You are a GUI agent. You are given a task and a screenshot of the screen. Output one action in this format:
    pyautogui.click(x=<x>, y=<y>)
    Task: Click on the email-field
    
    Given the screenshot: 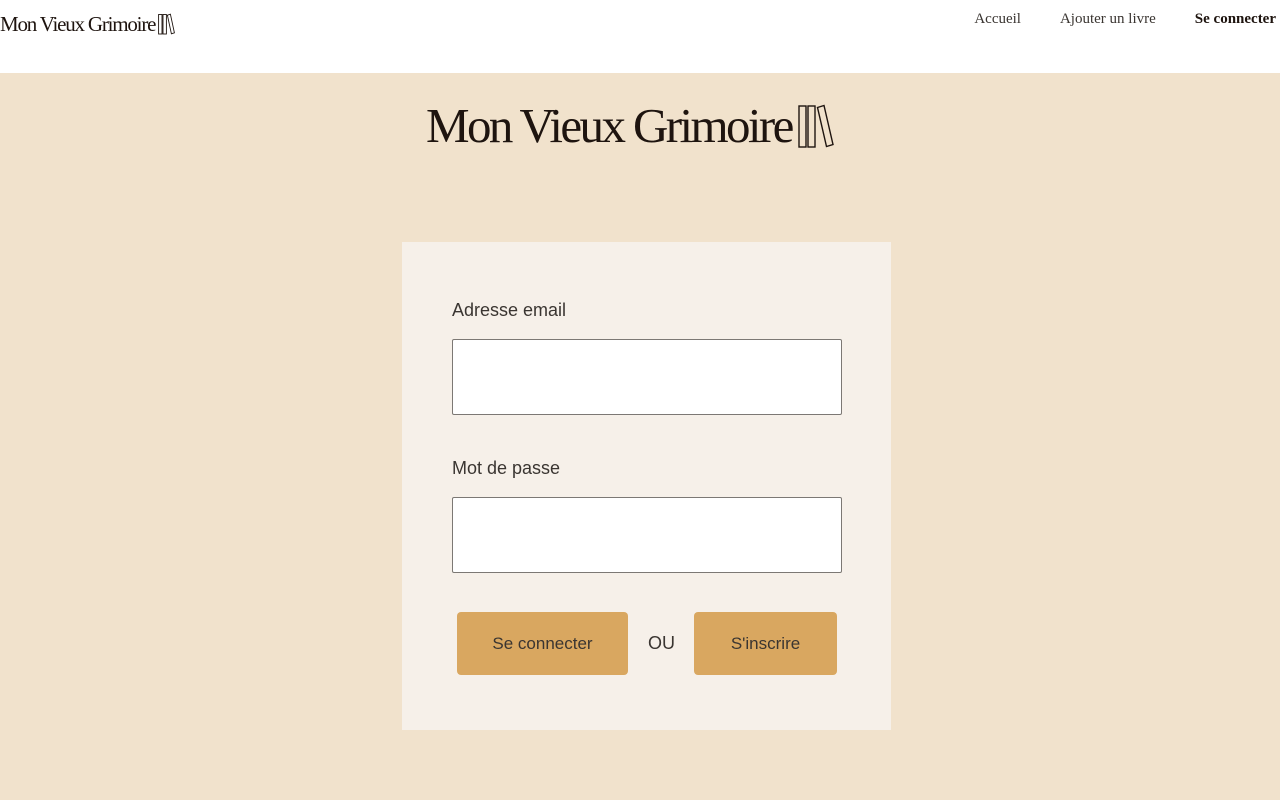 What is the action you would take?
    pyautogui.click(x=647, y=377)
    